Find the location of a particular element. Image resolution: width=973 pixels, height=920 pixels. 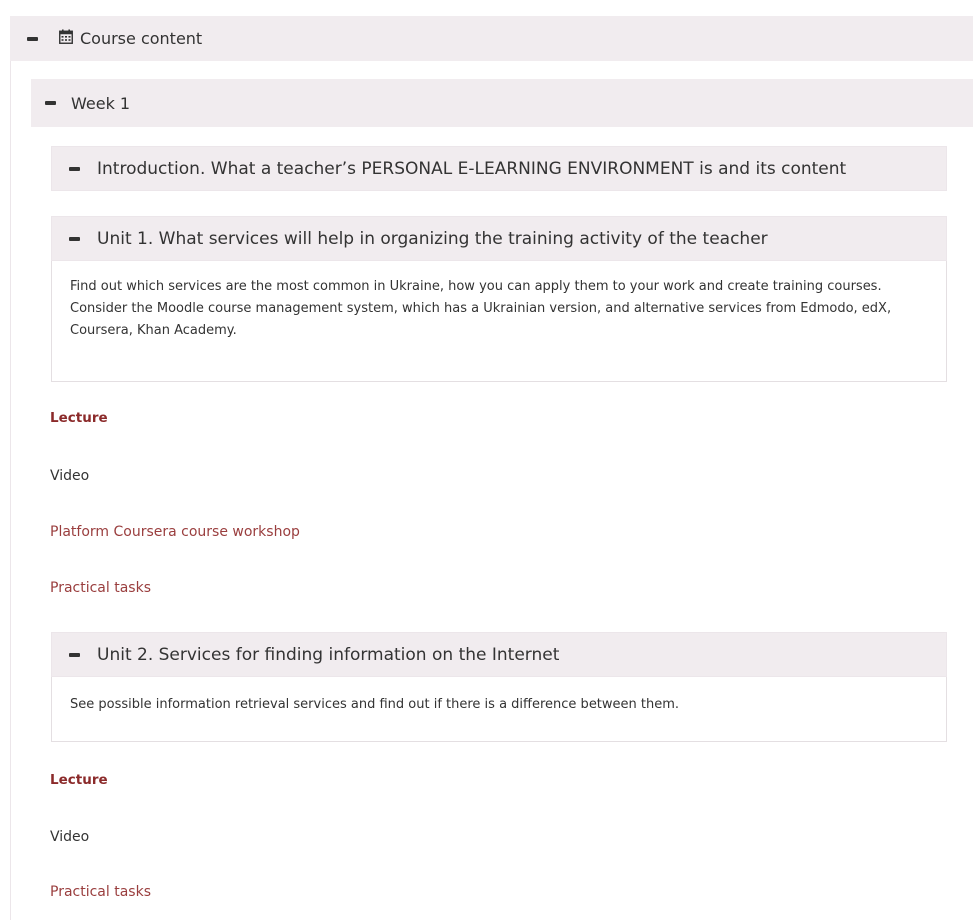

unit-2-lecture-link: Lecture is located at coordinates (79, 780).